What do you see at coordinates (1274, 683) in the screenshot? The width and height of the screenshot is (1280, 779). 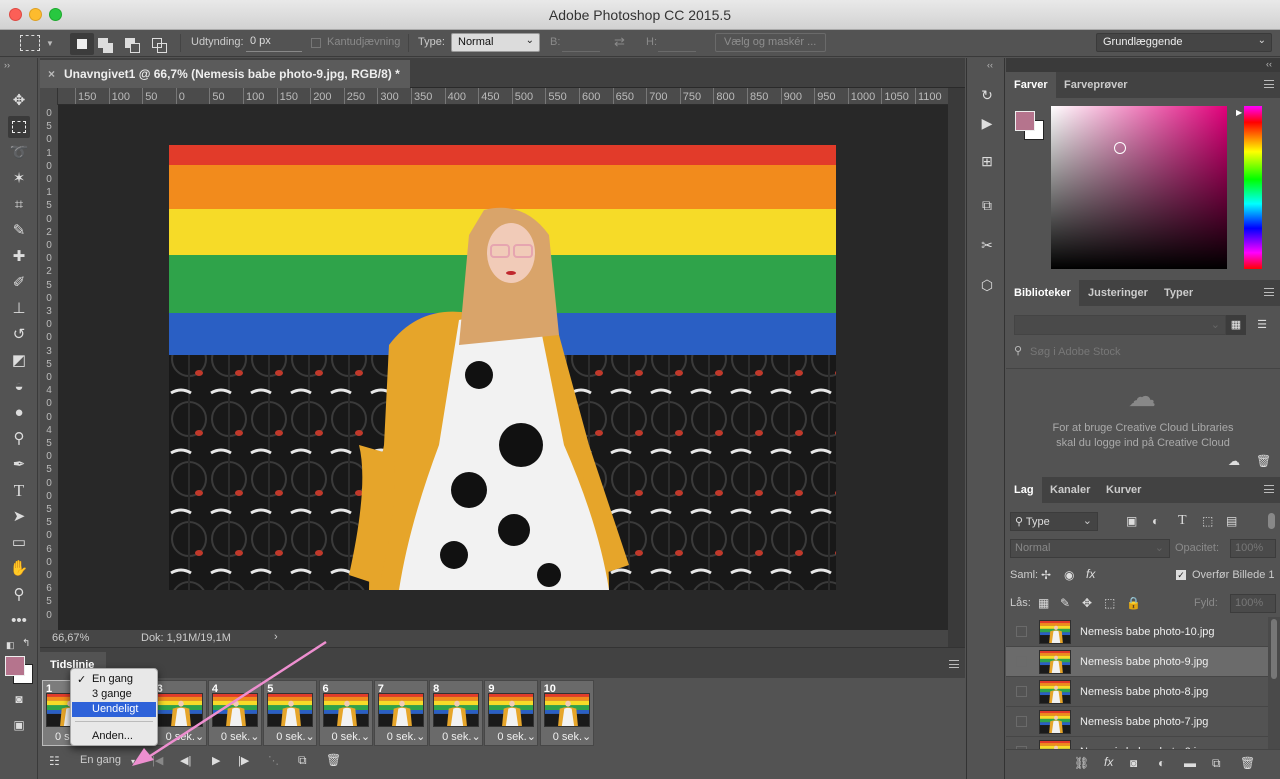 I see `layers-scrollbar` at bounding box center [1274, 683].